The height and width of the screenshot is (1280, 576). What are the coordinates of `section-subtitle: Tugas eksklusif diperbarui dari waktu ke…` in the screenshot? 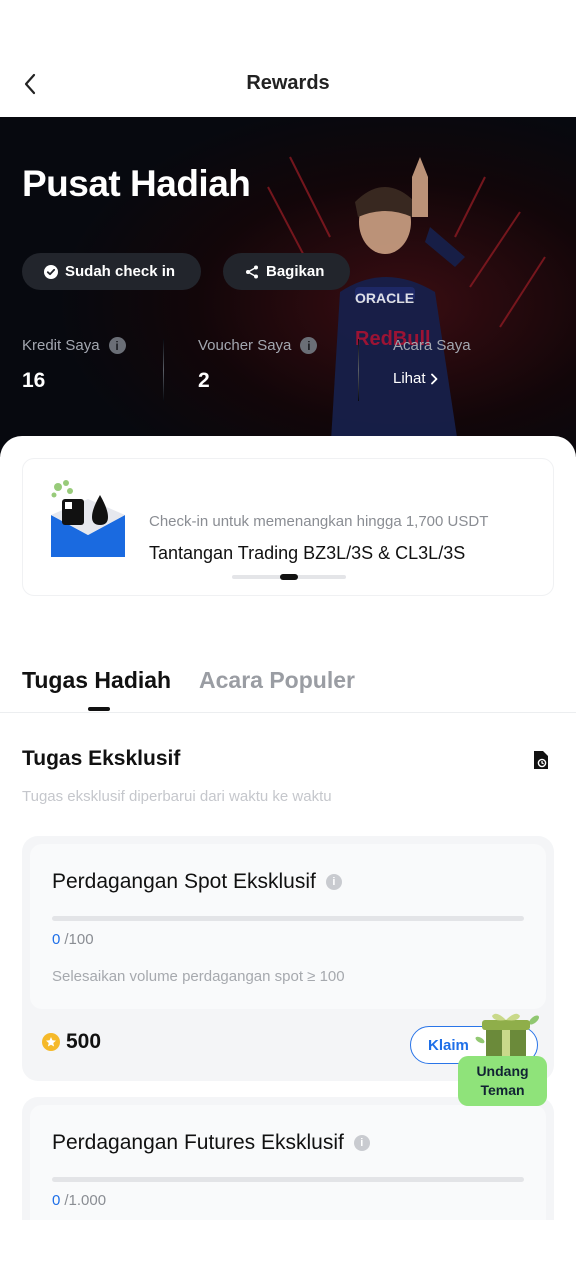 It's located at (177, 796).